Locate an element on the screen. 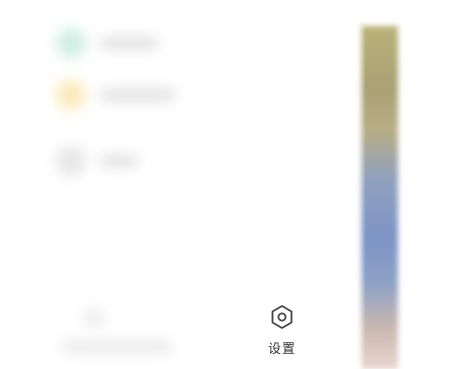 The image size is (474, 369). footer-item-label is located at coordinates (117, 347).